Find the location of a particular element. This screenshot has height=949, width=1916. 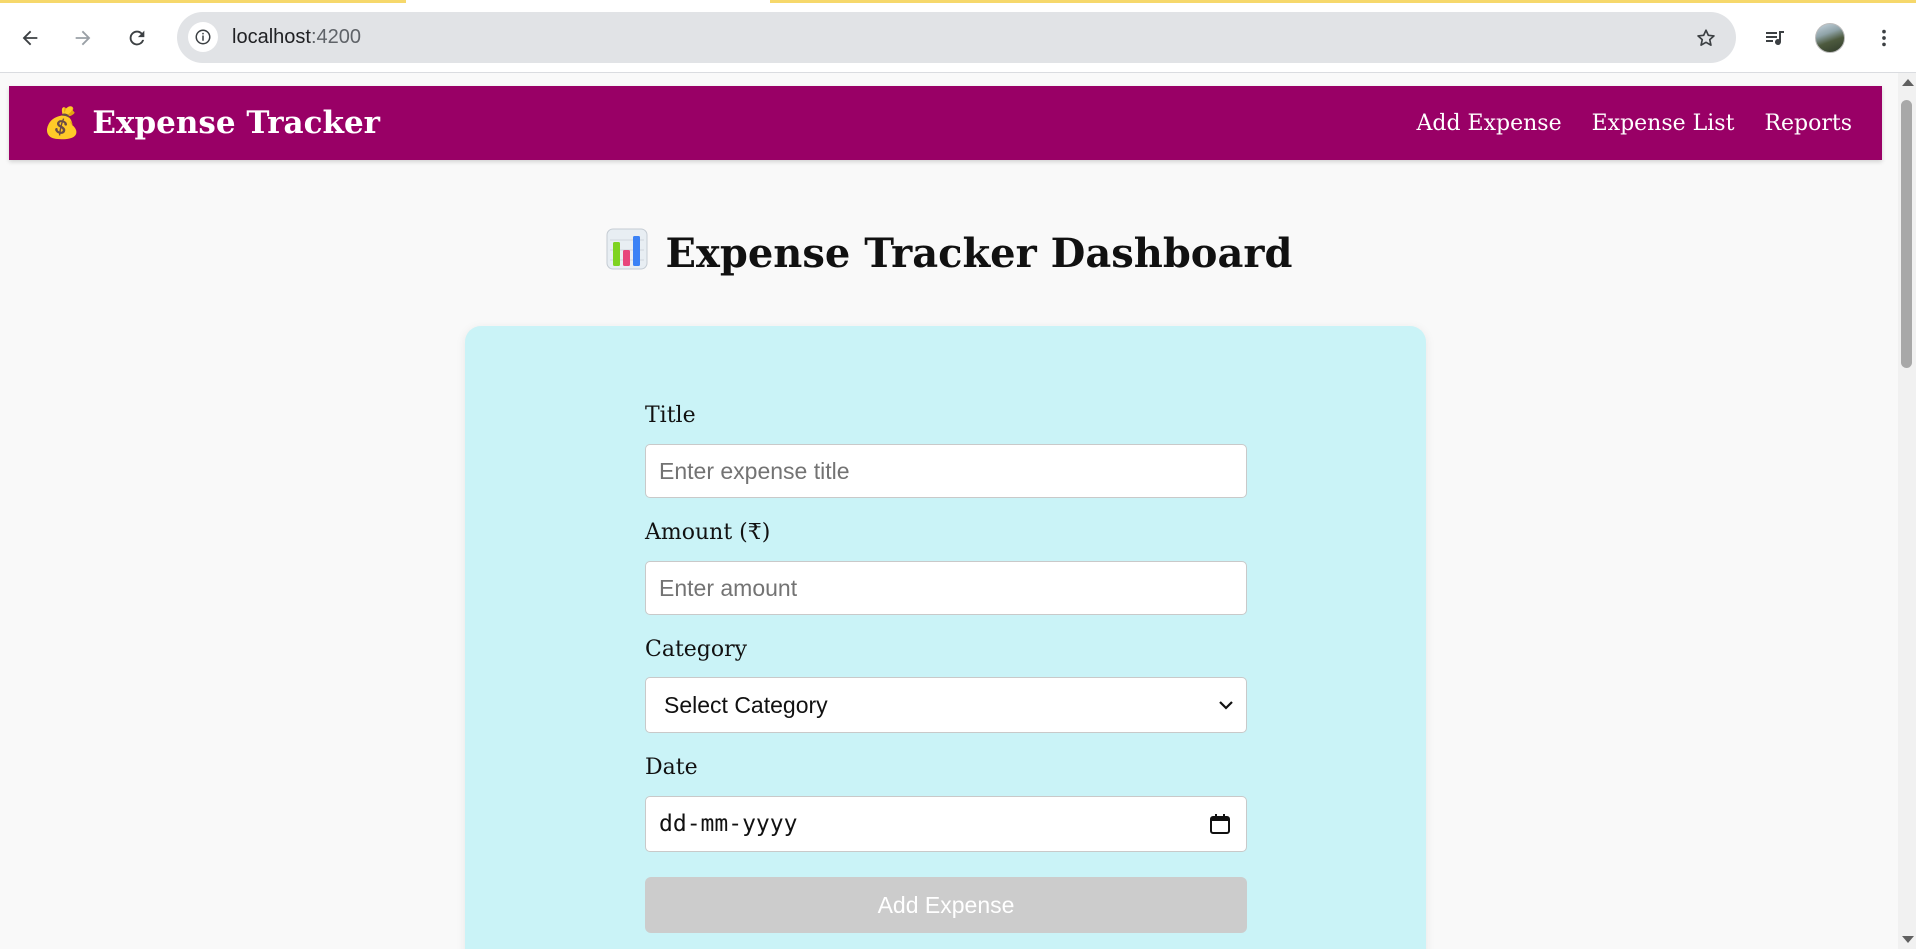

reload-button is located at coordinates (137, 38).